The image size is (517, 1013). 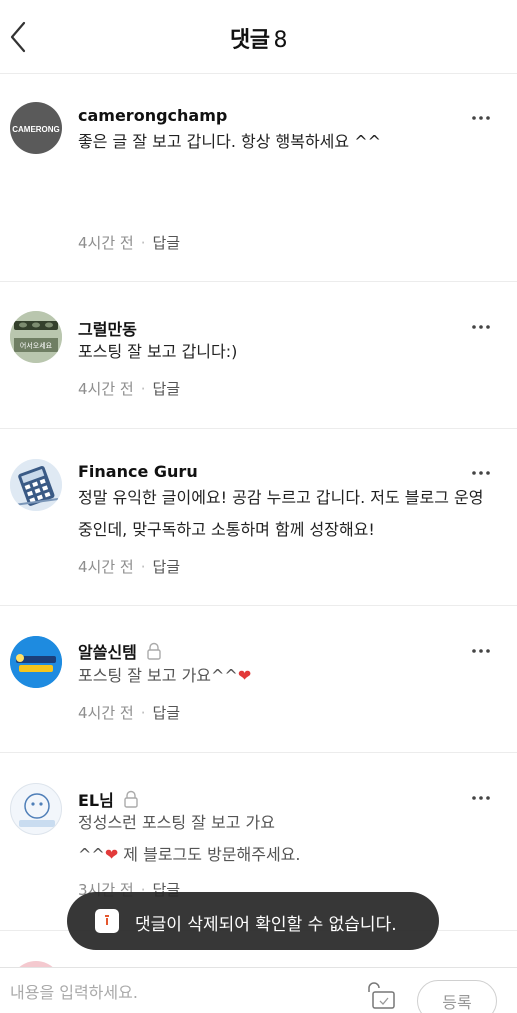 What do you see at coordinates (457, 996) in the screenshot?
I see `submit-button: 등록` at bounding box center [457, 996].